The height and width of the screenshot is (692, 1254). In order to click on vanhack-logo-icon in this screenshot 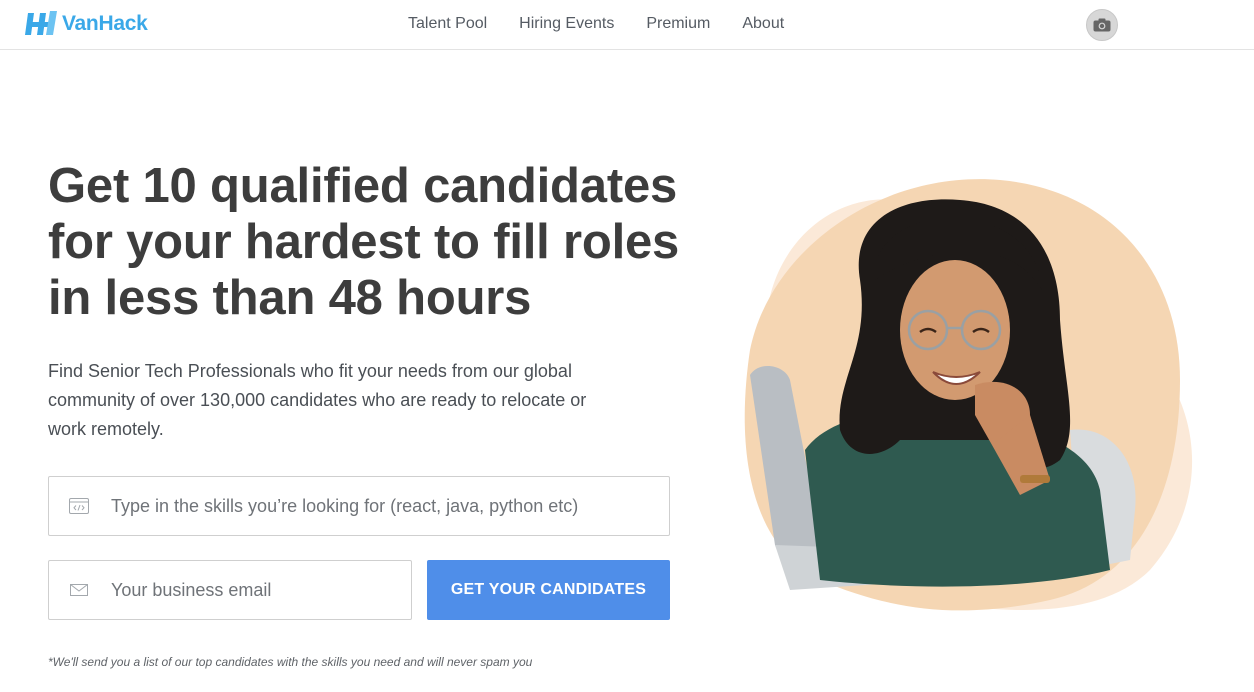, I will do `click(41, 23)`.